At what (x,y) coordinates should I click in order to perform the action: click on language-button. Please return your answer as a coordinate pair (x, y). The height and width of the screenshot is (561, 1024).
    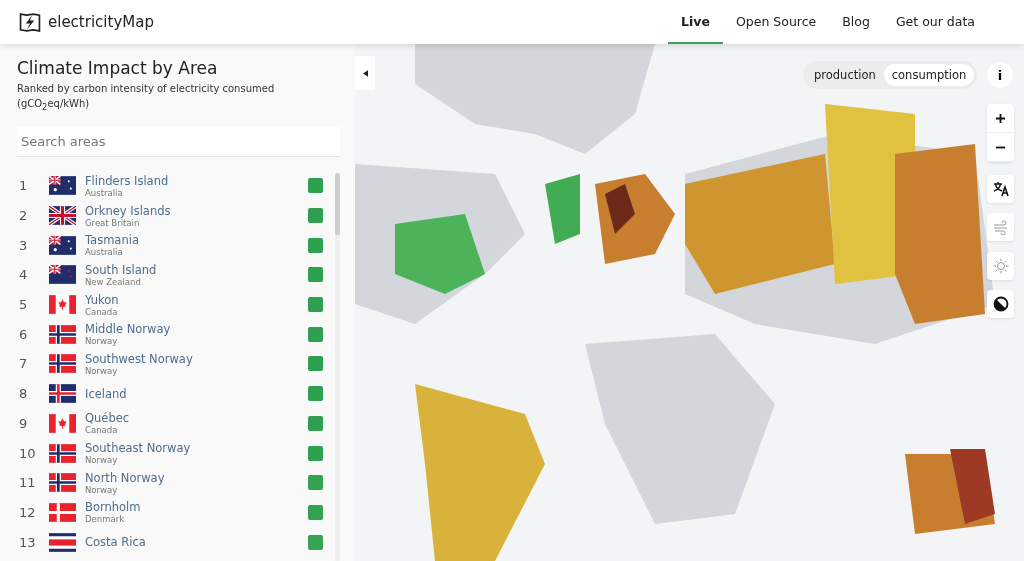
    Looking at the image, I should click on (1000, 189).